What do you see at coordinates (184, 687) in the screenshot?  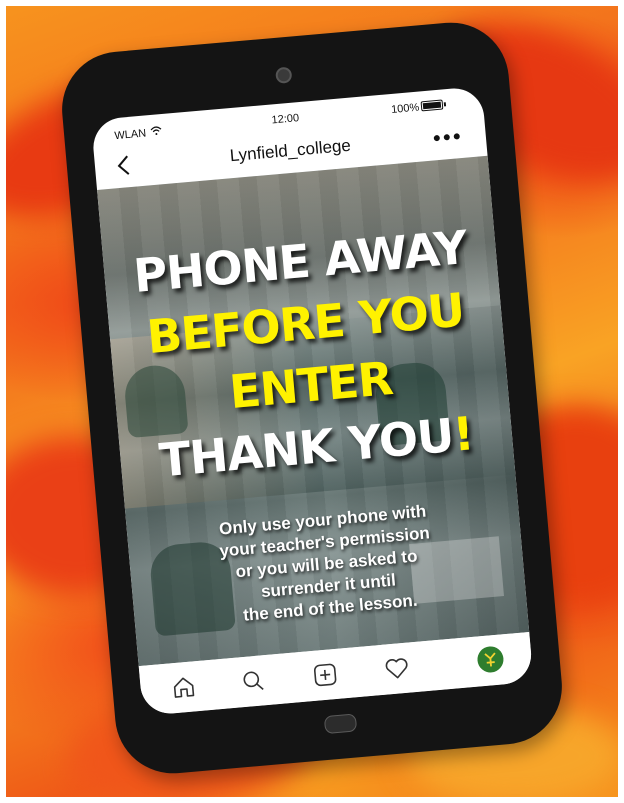 I see `home-icon` at bounding box center [184, 687].